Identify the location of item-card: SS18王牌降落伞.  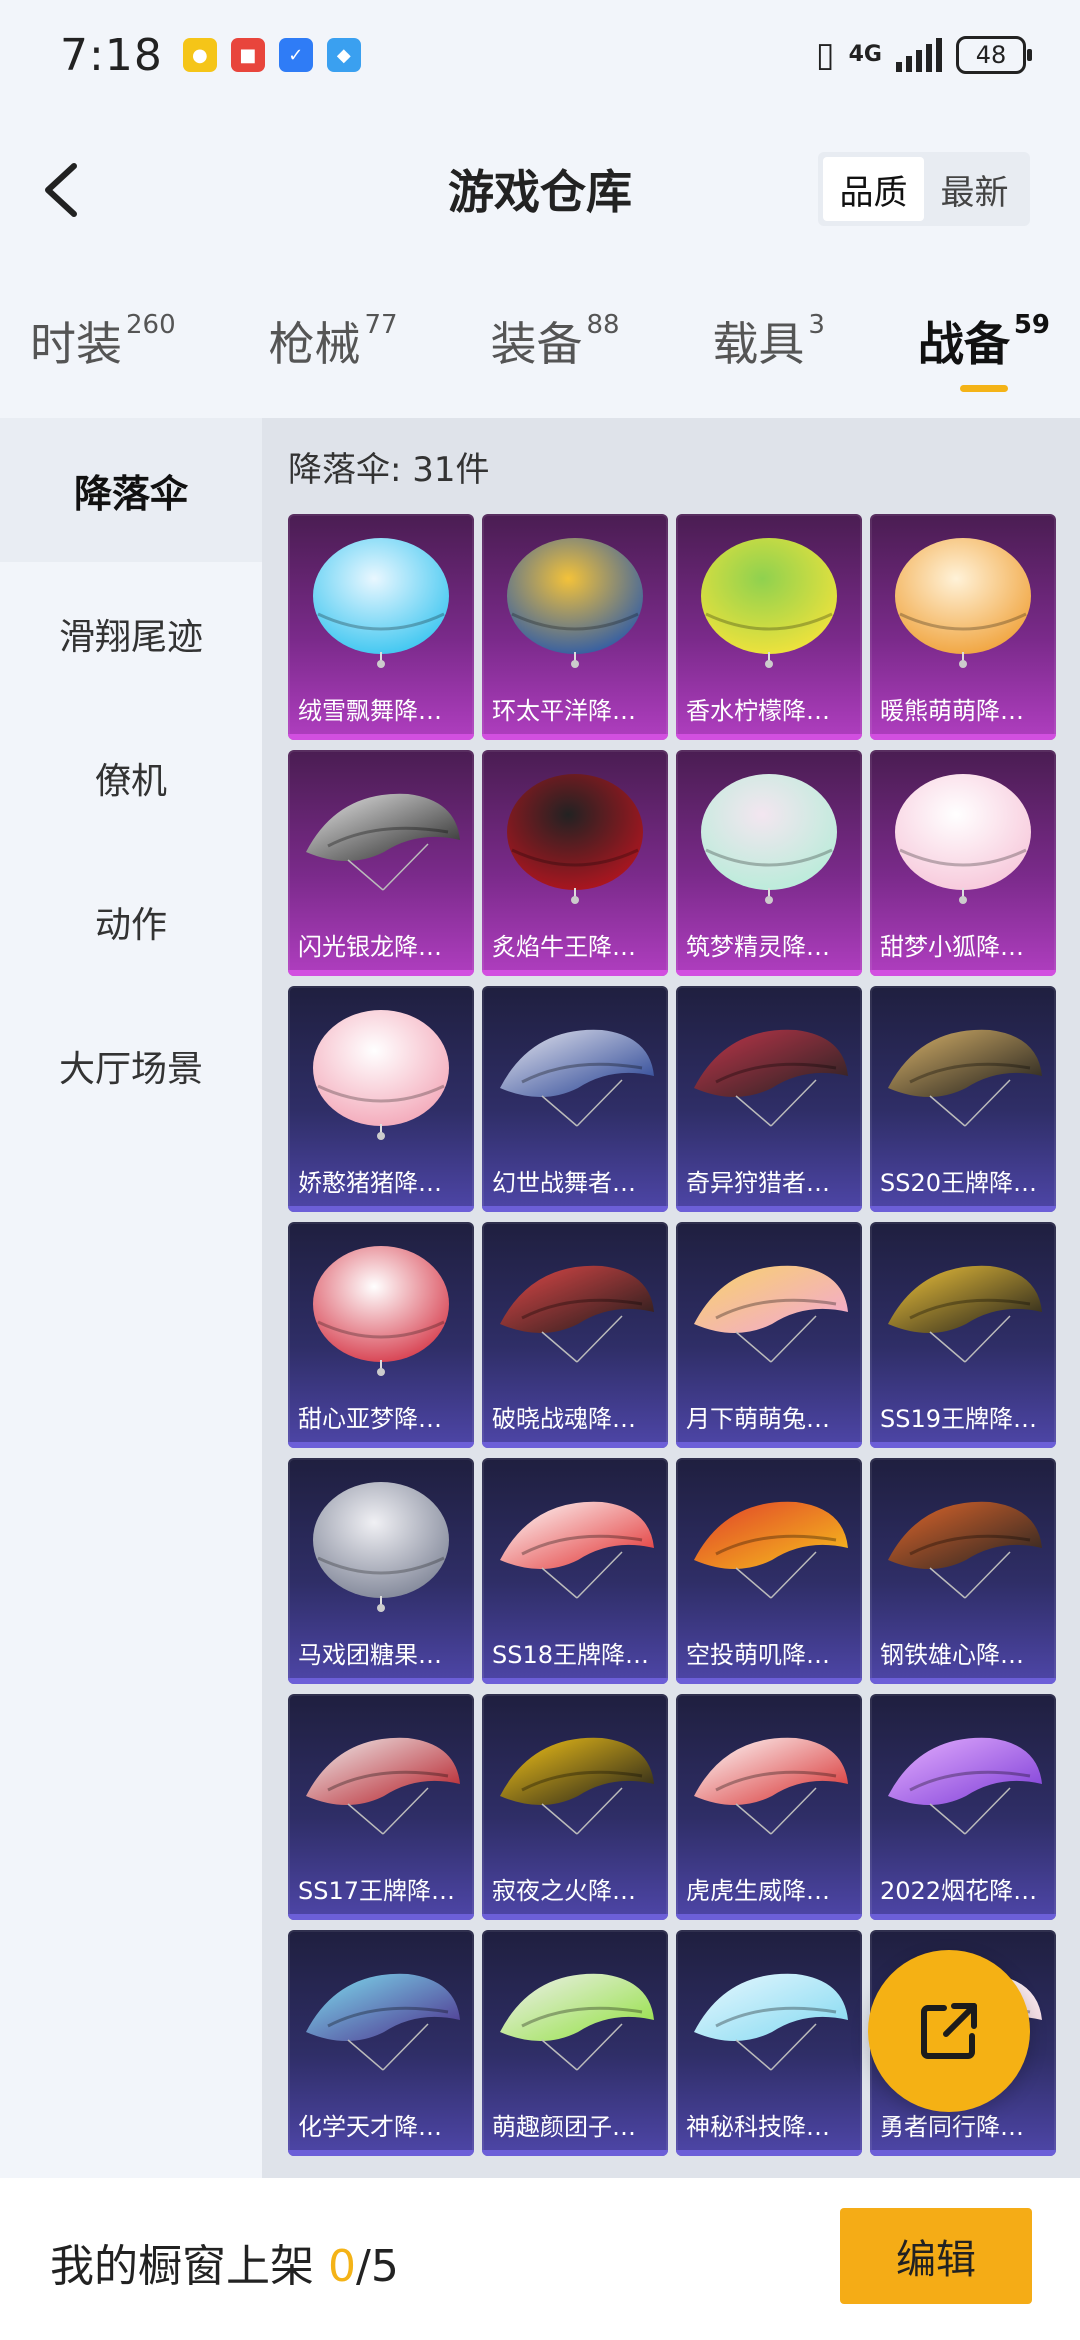
(575, 1571).